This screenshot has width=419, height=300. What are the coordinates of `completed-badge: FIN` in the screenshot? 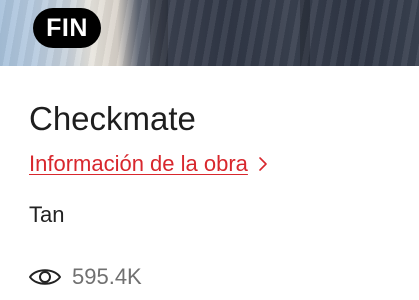 It's located at (67, 28).